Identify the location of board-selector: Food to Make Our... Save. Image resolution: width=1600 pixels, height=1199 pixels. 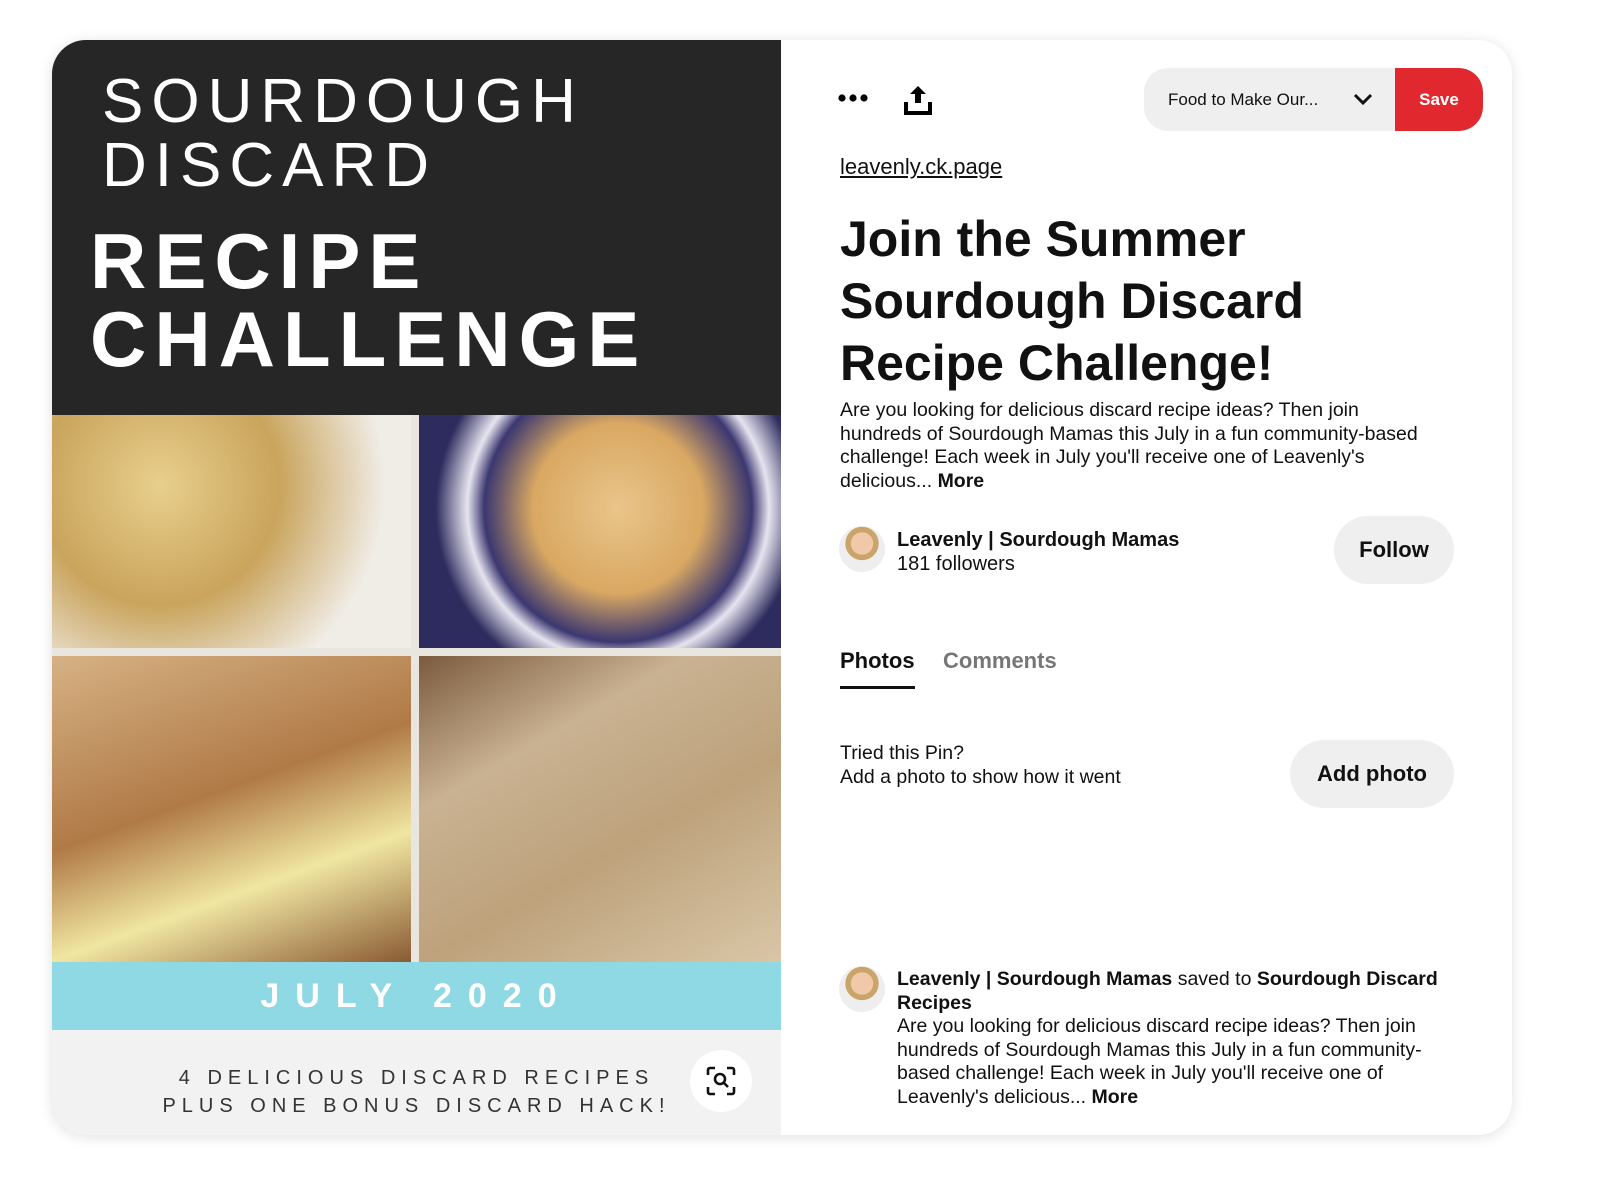
(1313, 99).